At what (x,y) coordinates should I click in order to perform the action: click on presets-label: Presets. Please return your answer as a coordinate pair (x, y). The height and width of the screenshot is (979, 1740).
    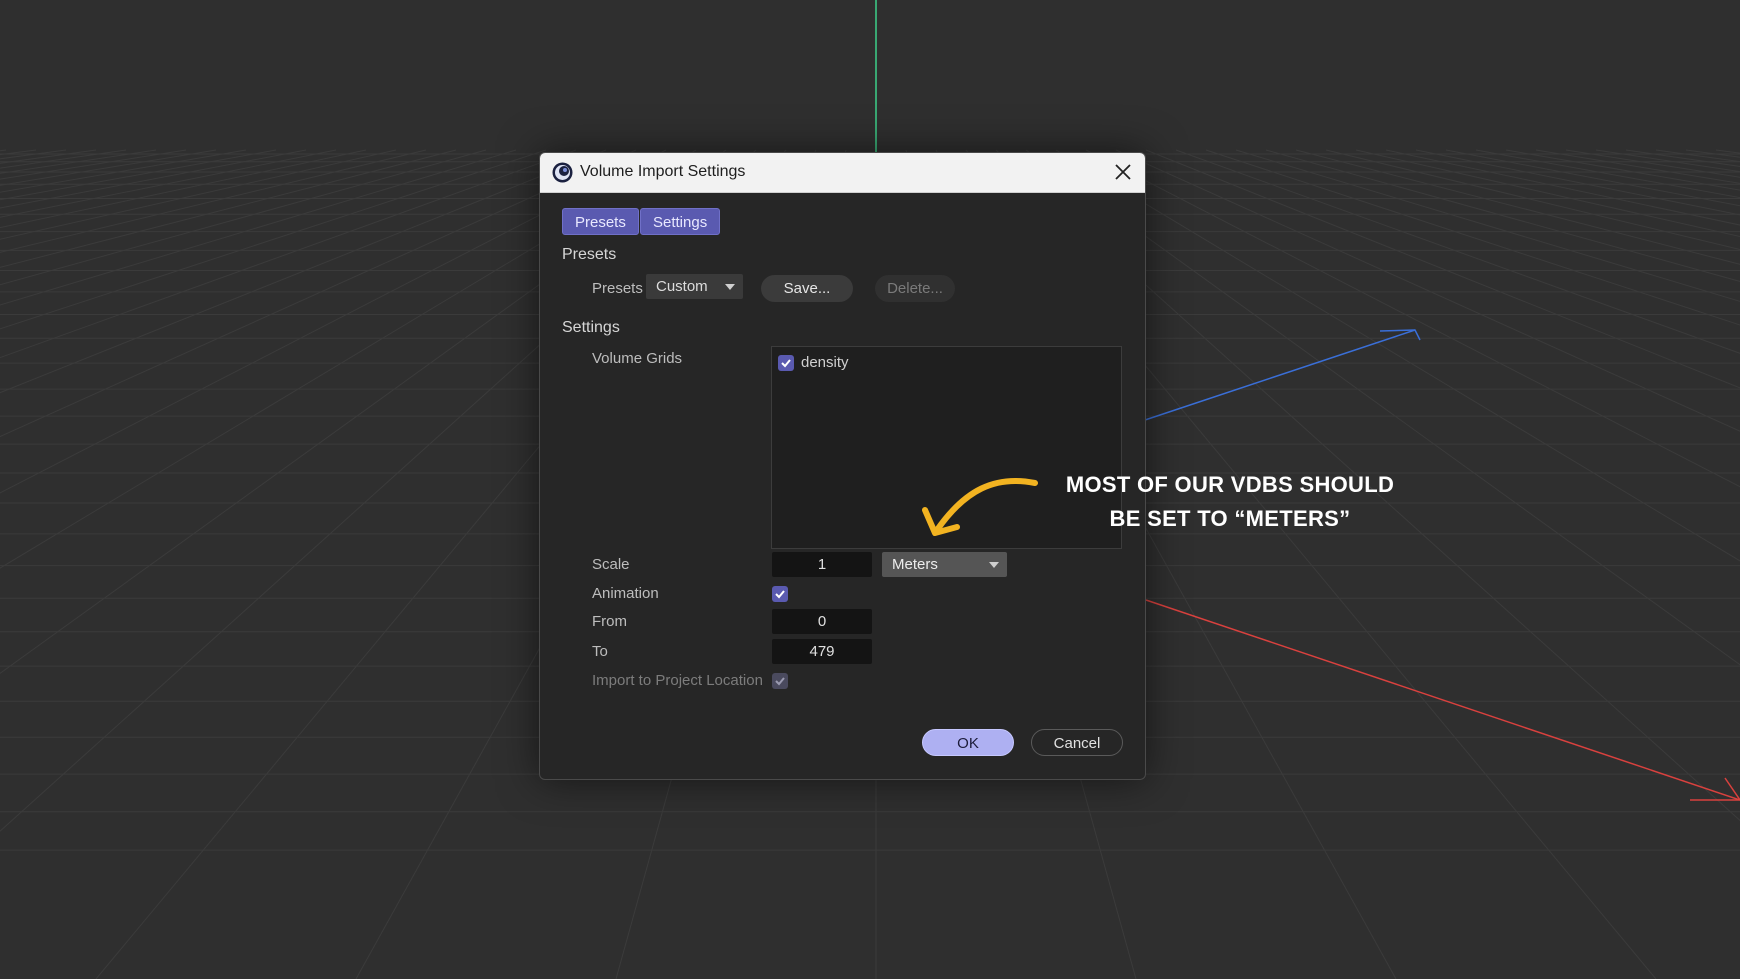
    Looking at the image, I should click on (617, 288).